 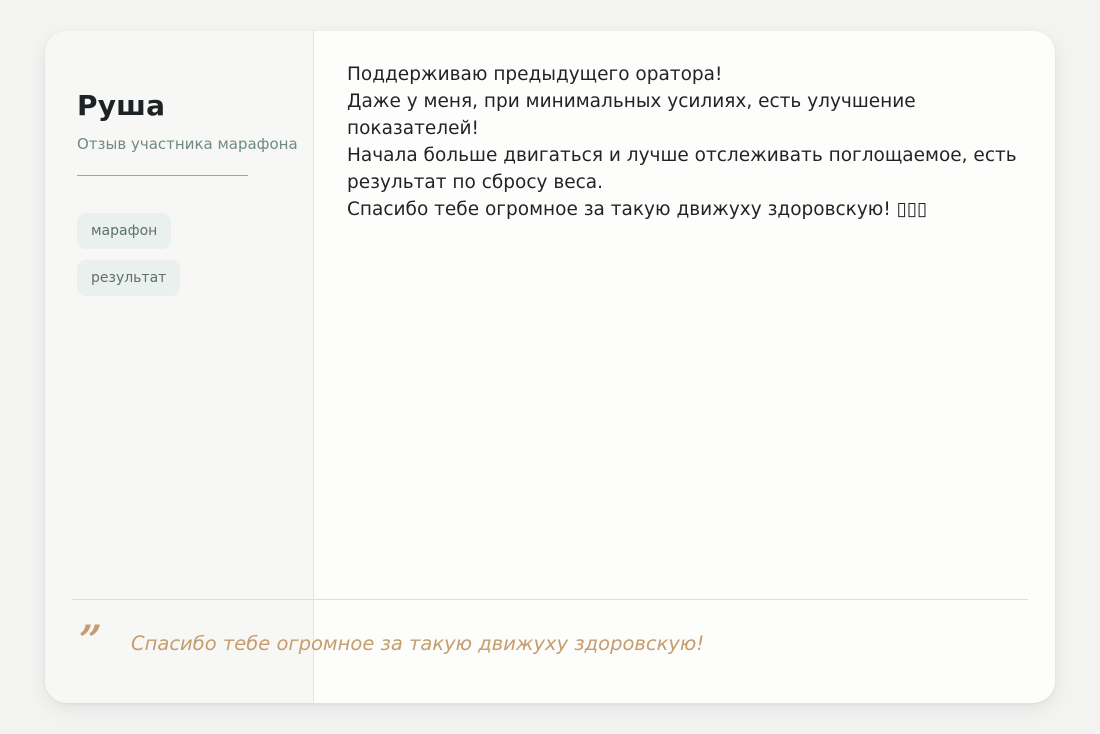 I want to click on review-line: результат по сбросу веса., so click(x=475, y=182).